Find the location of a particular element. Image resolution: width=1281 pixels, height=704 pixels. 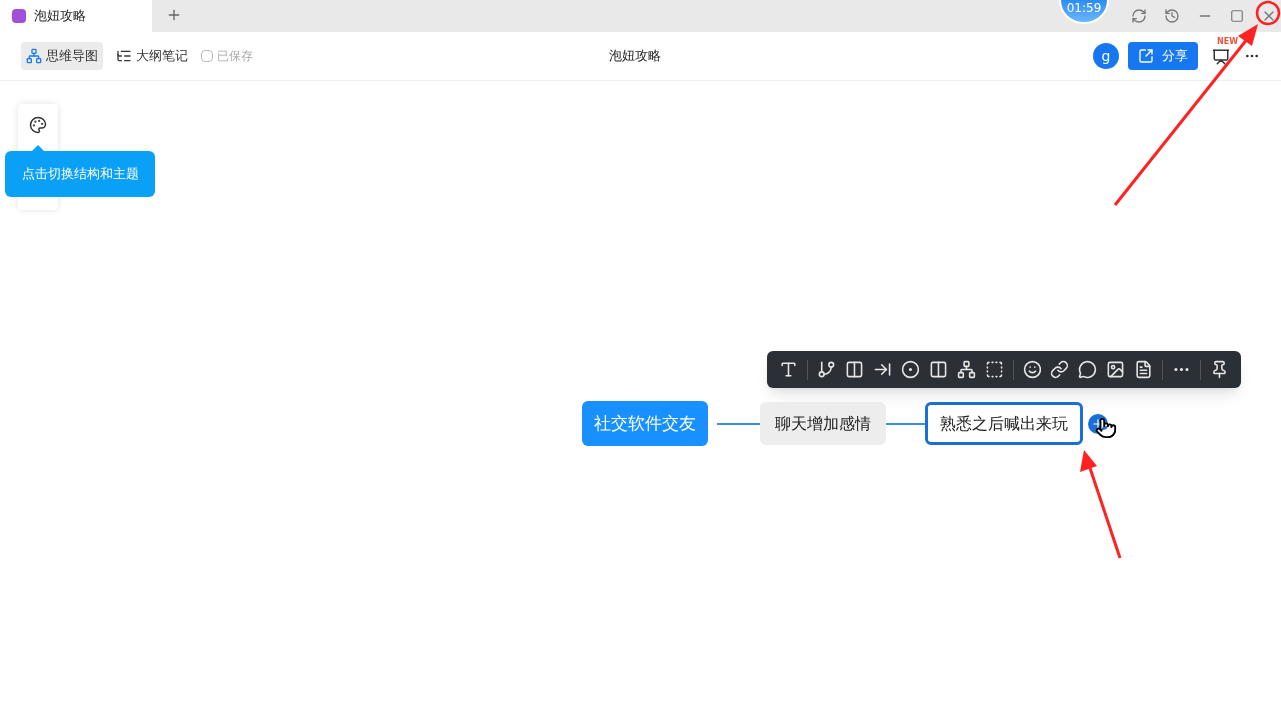

document-tab: 泡妞攻略 is located at coordinates (76, 16).